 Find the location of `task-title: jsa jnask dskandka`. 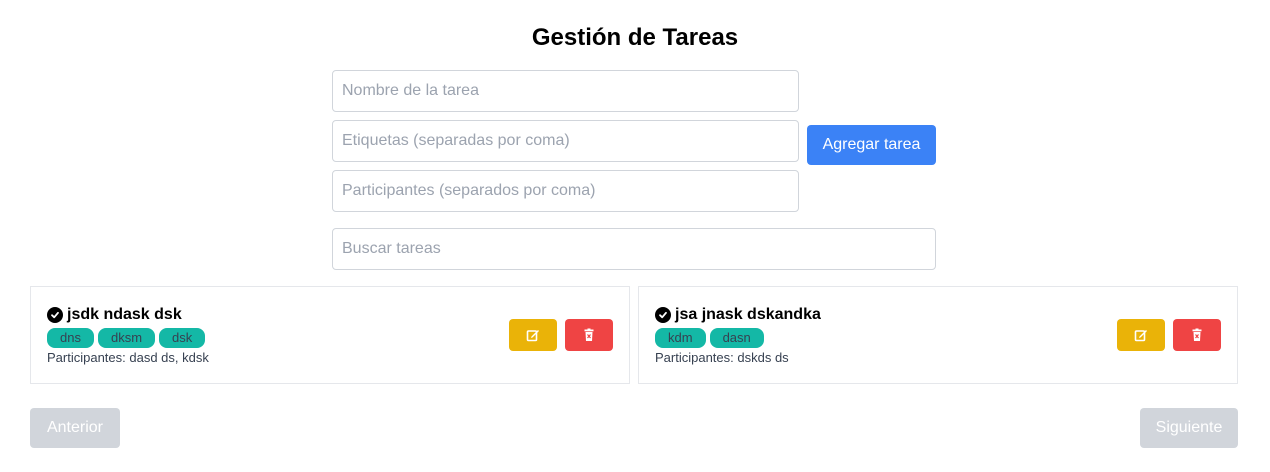

task-title: jsa jnask dskandka is located at coordinates (748, 314).